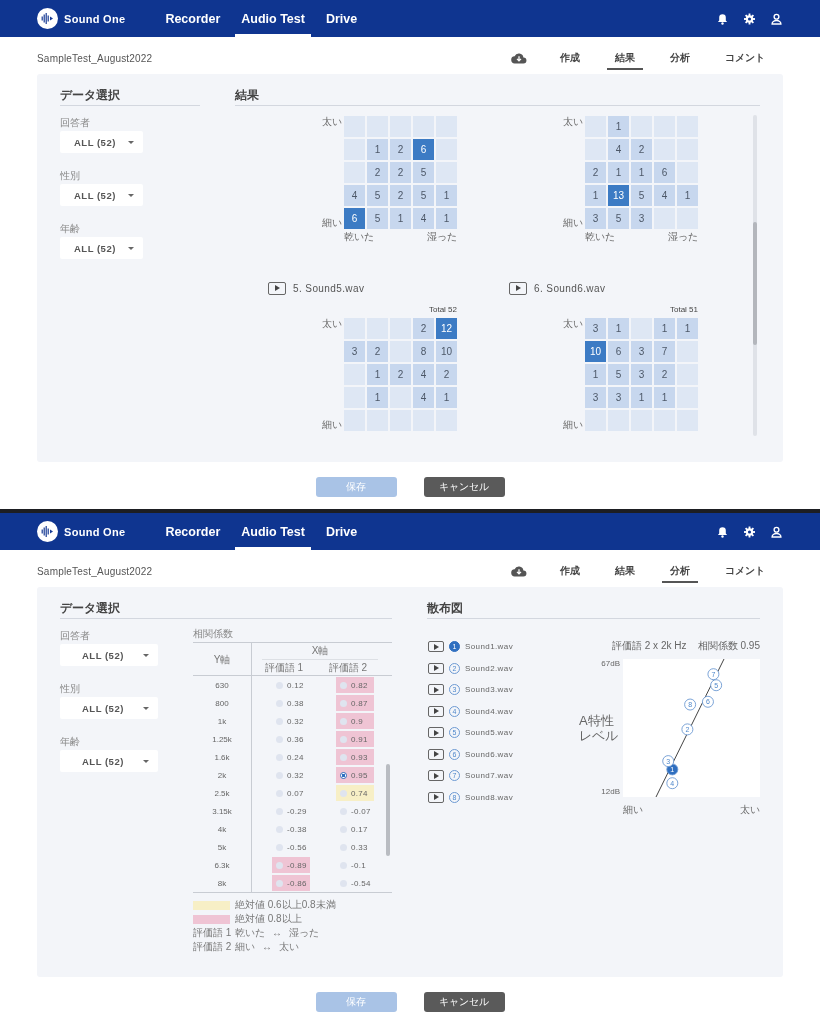  I want to click on correlation-value: 0.17, so click(359, 829).